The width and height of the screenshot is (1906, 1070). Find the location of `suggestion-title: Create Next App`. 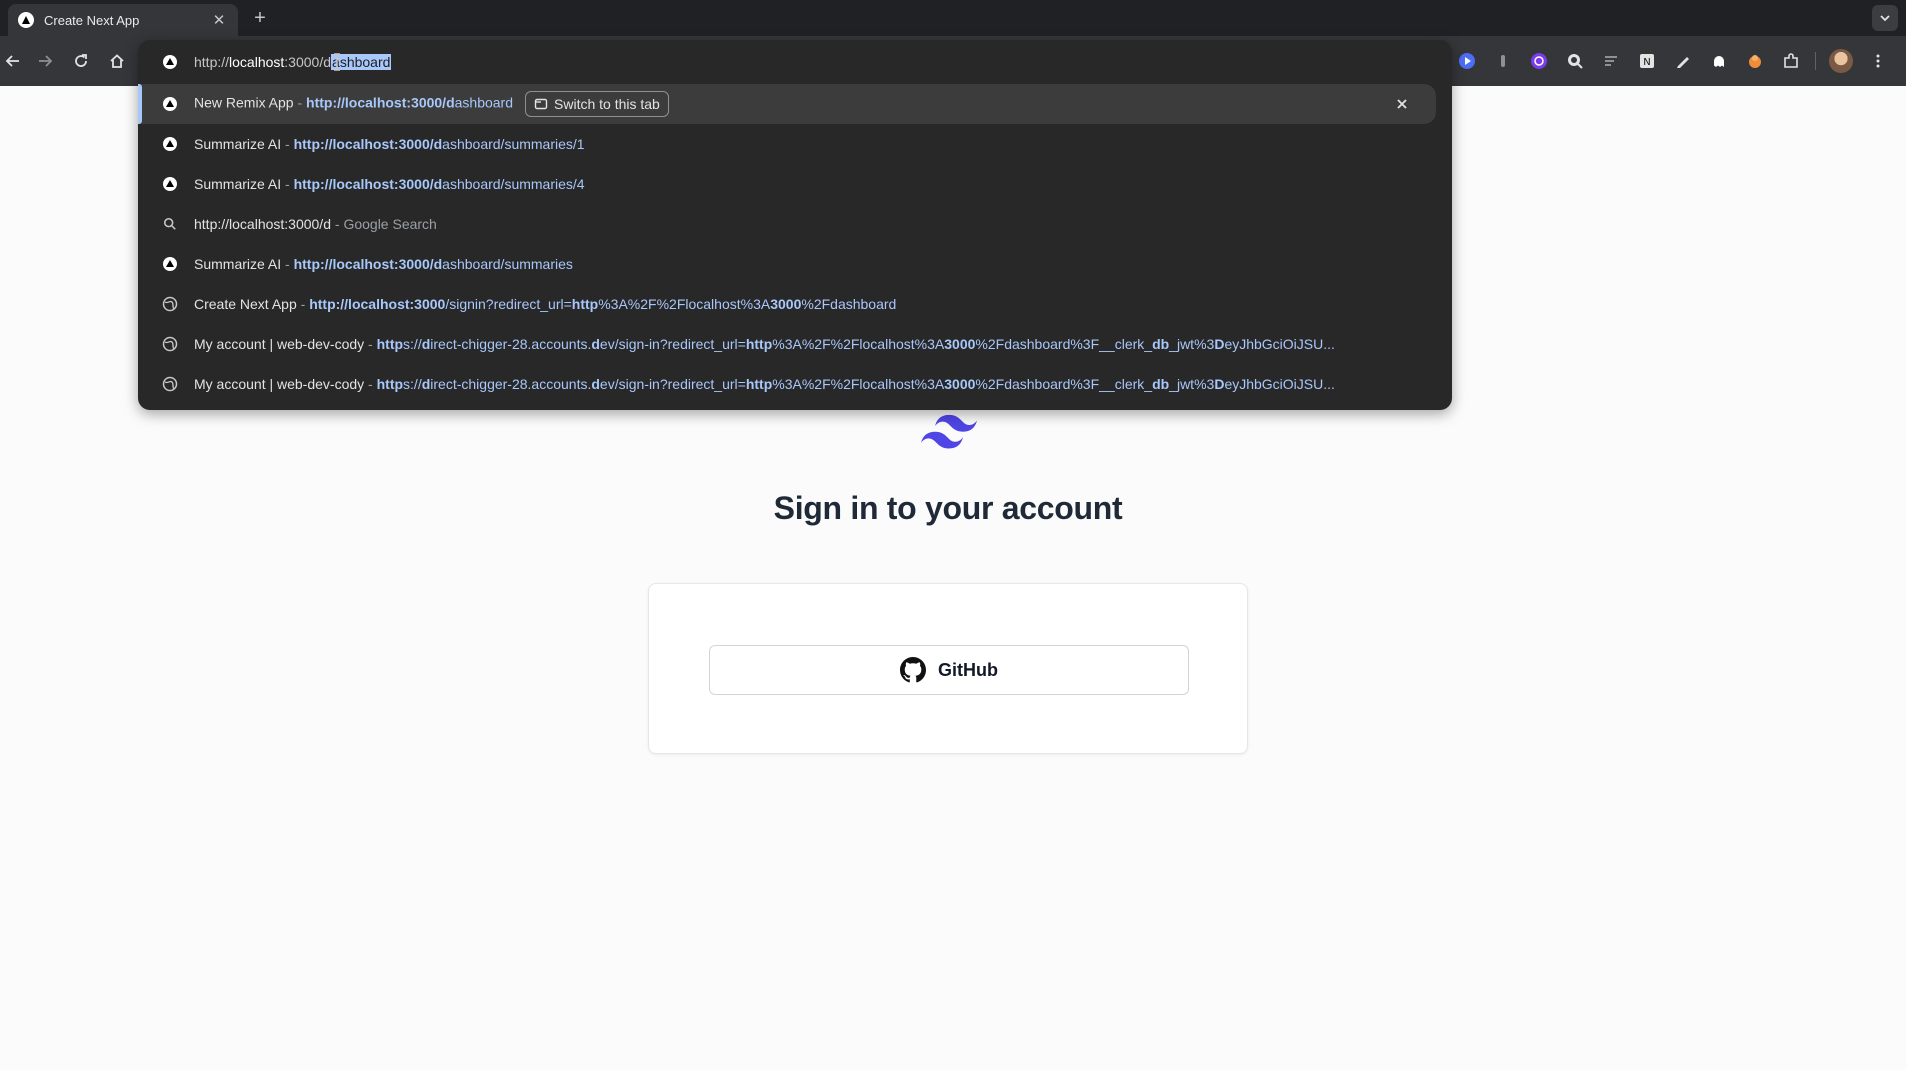

suggestion-title: Create Next App is located at coordinates (245, 304).